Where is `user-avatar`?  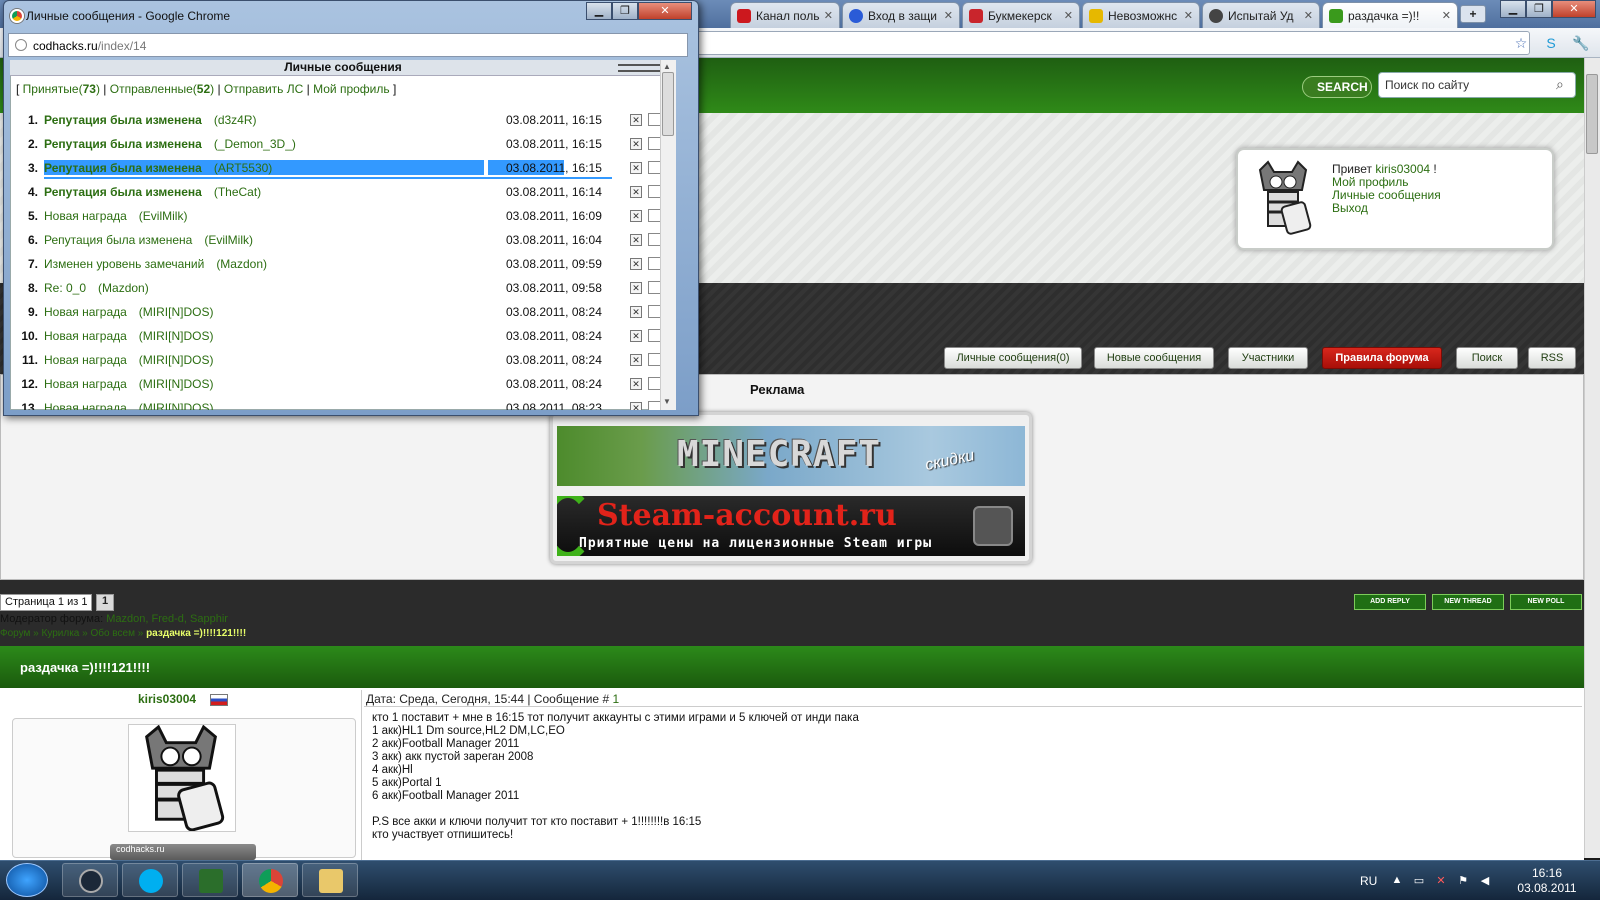 user-avatar is located at coordinates (1285, 197).